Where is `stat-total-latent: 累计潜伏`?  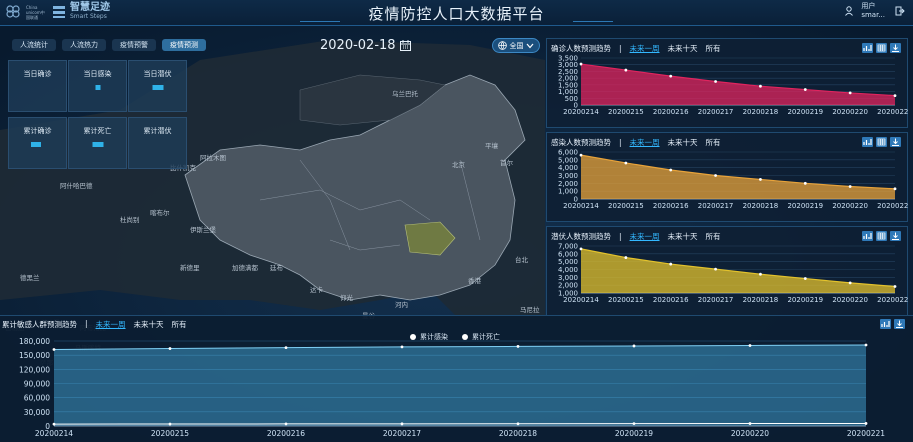 stat-total-latent: 累计潜伏 is located at coordinates (157, 143).